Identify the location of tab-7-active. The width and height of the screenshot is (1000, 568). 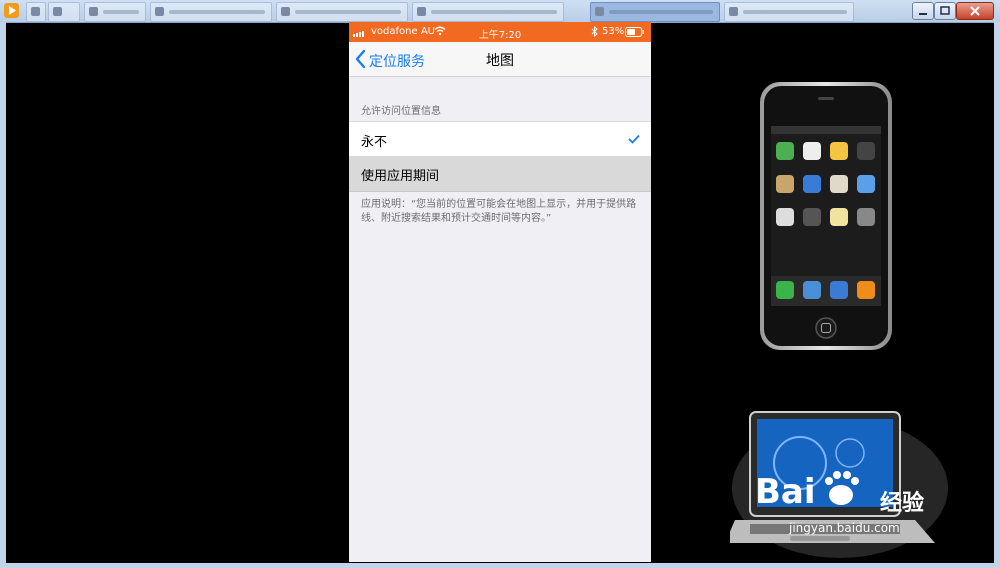
(655, 12).